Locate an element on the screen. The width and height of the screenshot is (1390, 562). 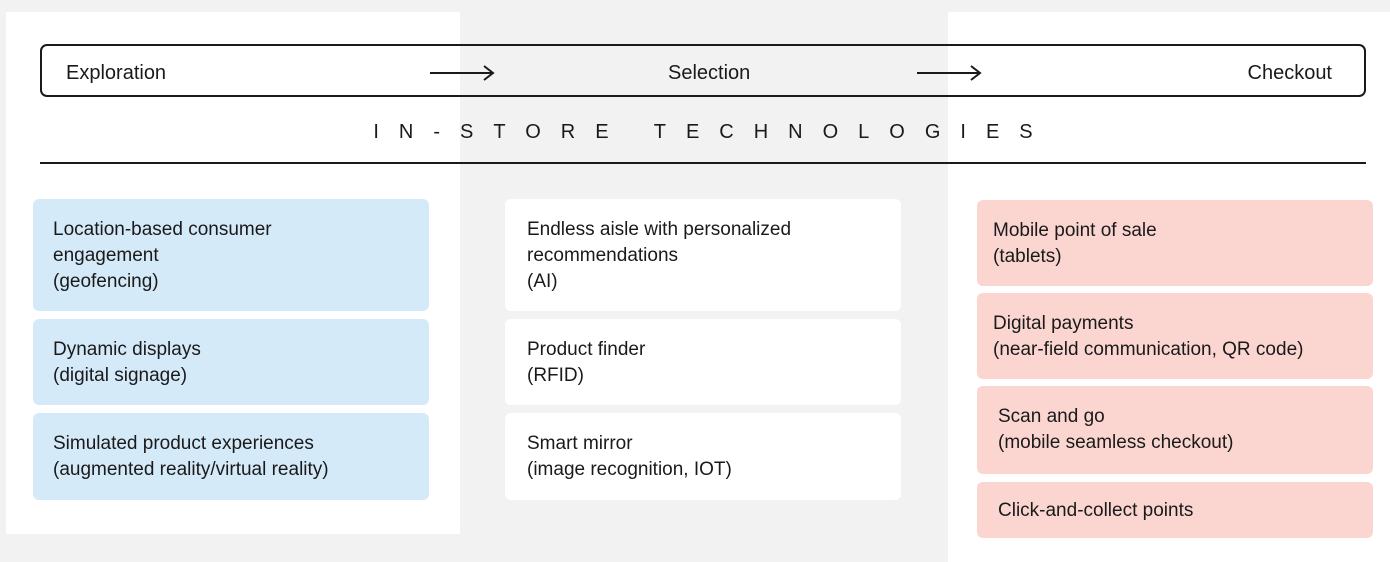
card-line: (mobile seamless checkout) is located at coordinates (1116, 442).